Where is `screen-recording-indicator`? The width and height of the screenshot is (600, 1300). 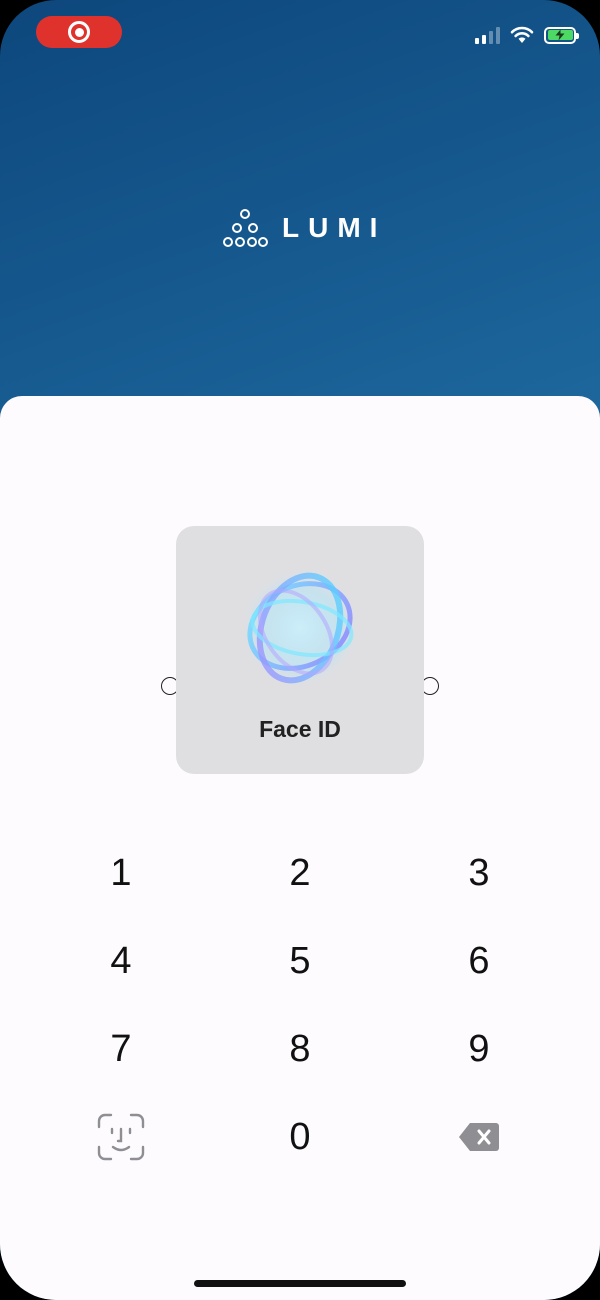 screen-recording-indicator is located at coordinates (79, 32).